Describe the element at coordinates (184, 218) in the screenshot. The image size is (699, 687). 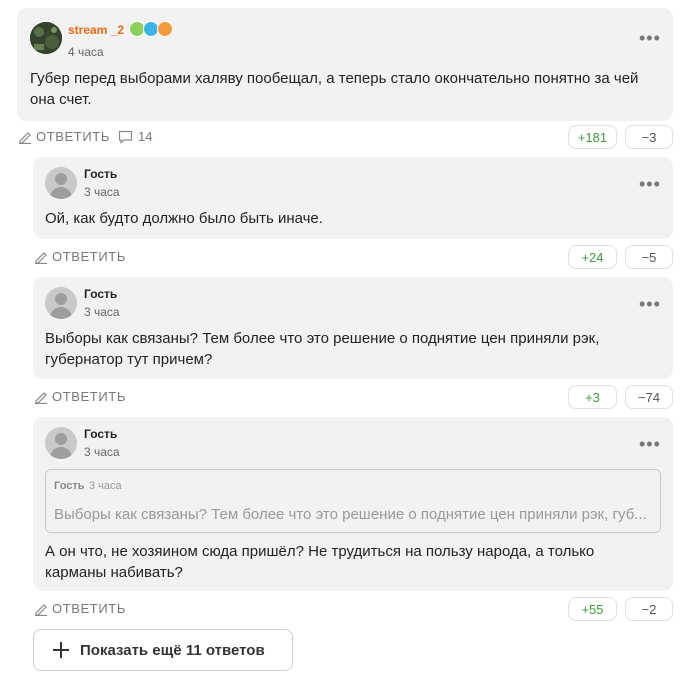
I see `comment-text: Ой, как будто должно было быть иначе.` at that location.